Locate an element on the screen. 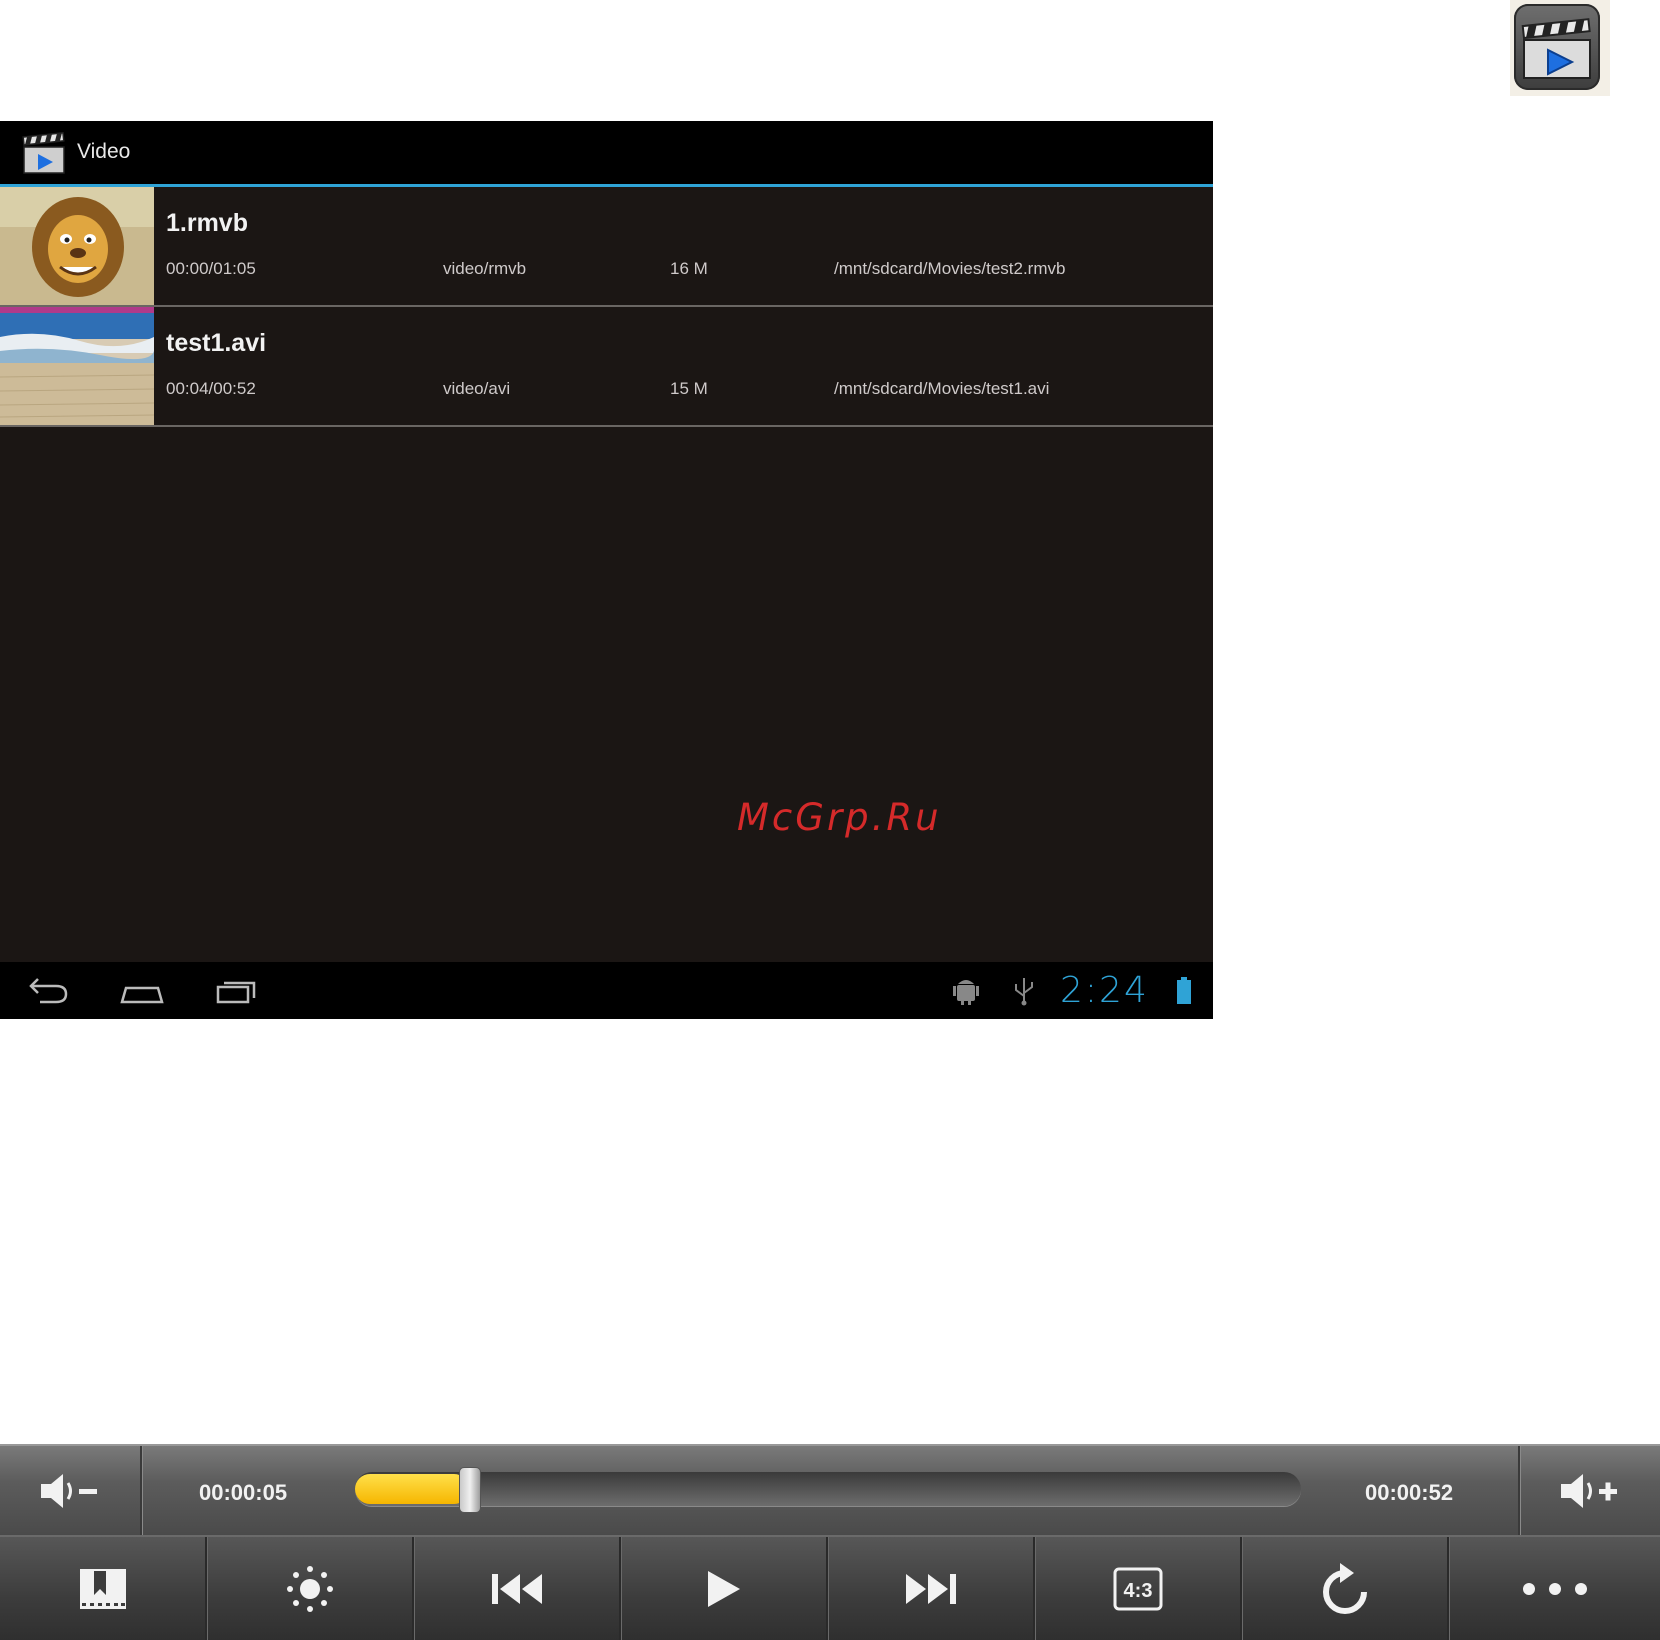 Image resolution: width=1660 pixels, height=1640 pixels. home-icon is located at coordinates (142, 990).